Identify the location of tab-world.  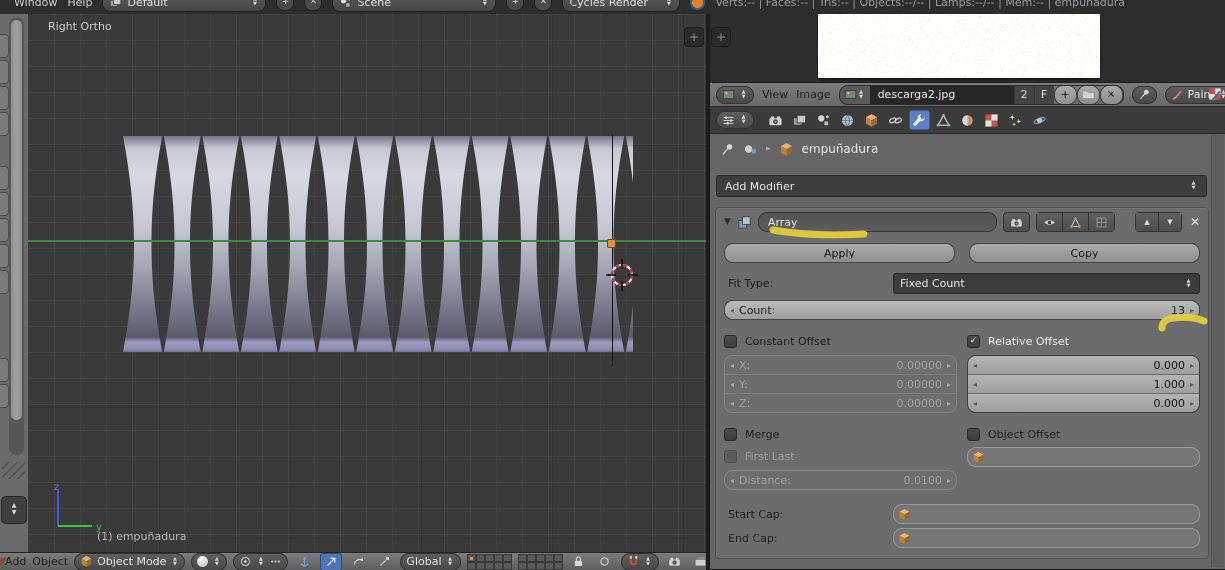
(847, 120).